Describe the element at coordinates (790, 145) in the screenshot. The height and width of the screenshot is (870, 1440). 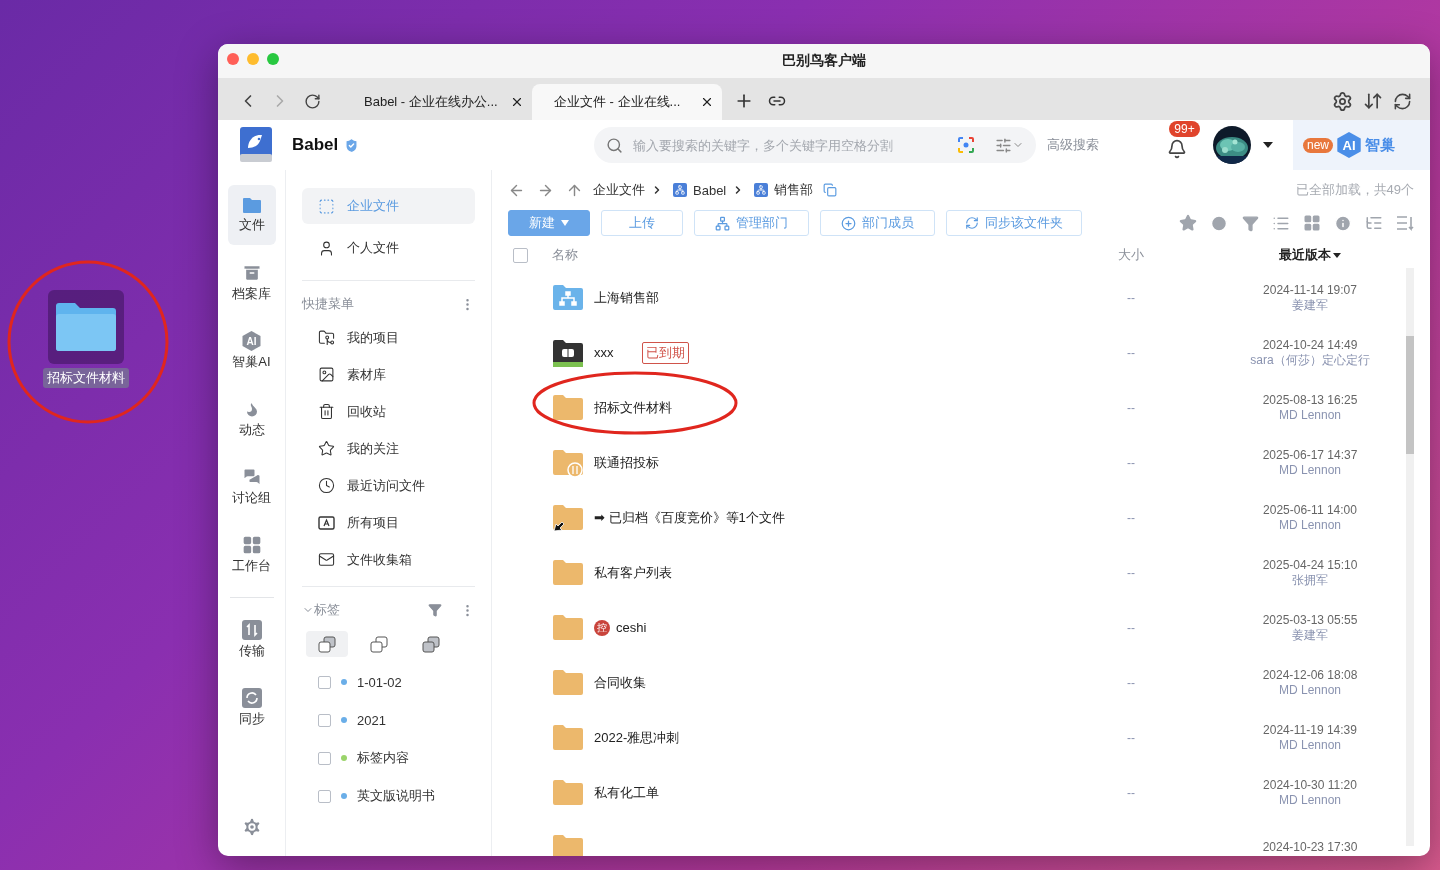
I see `search-input: 输入要搜索的关键字，多个关键字用空格分割` at that location.